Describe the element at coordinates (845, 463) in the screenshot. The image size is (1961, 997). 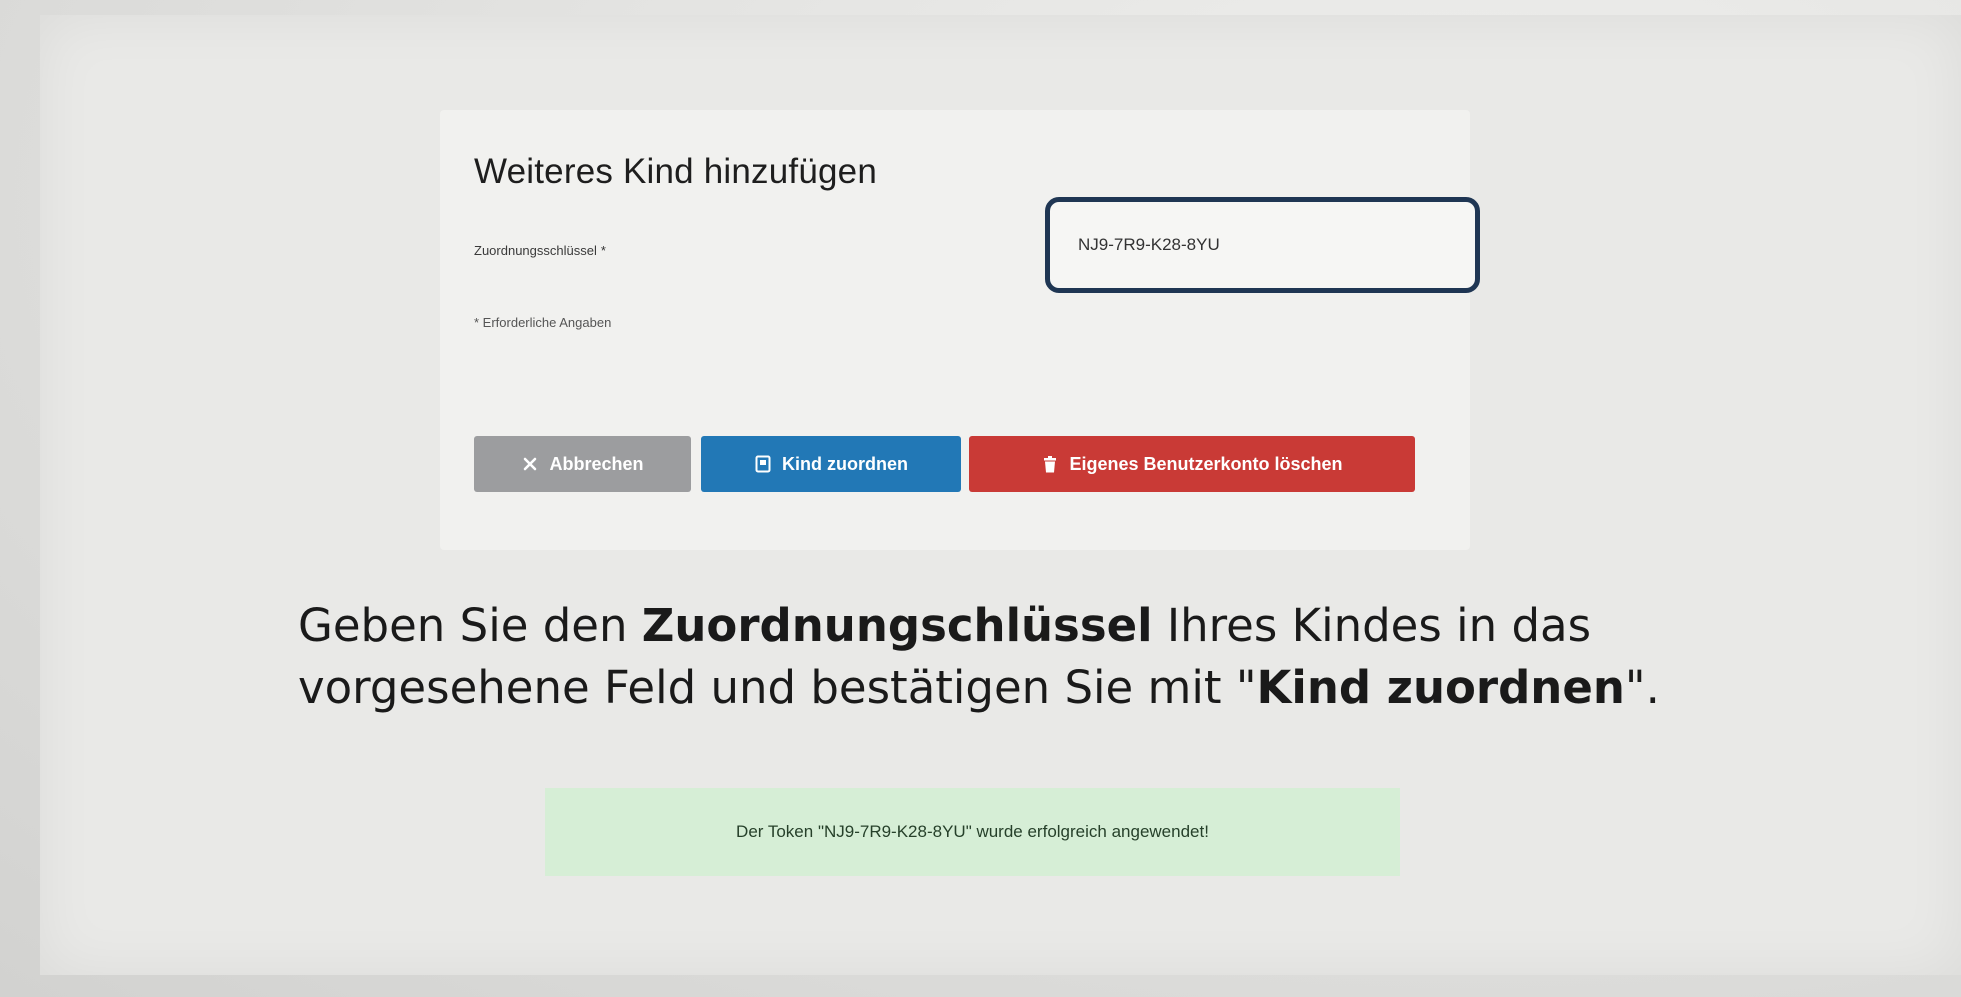
I see `assign-child-button-label: Kind zuordnen` at that location.